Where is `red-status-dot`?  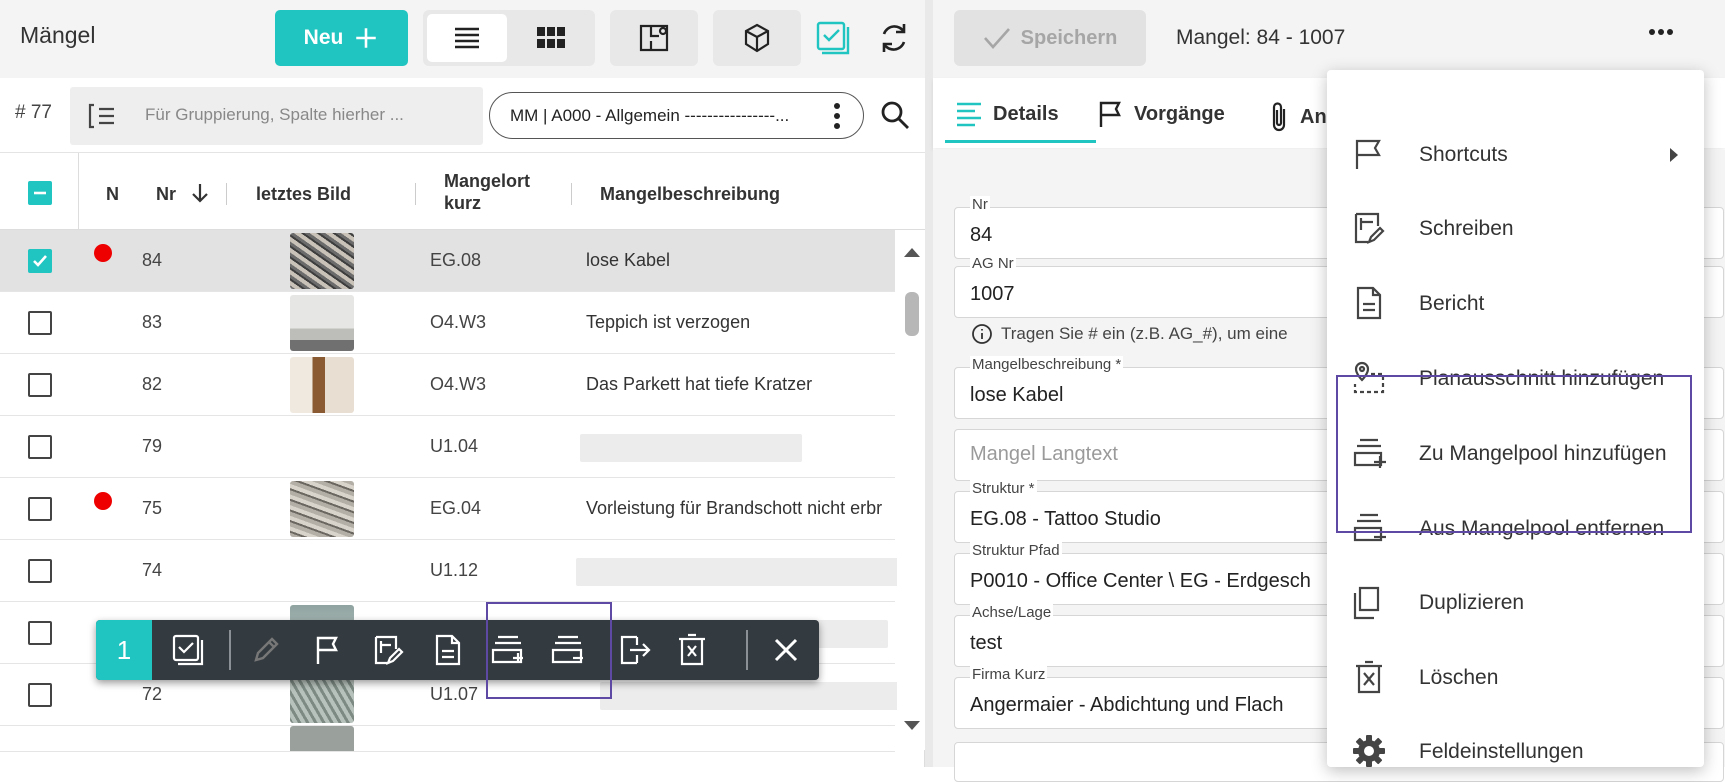
red-status-dot is located at coordinates (103, 253).